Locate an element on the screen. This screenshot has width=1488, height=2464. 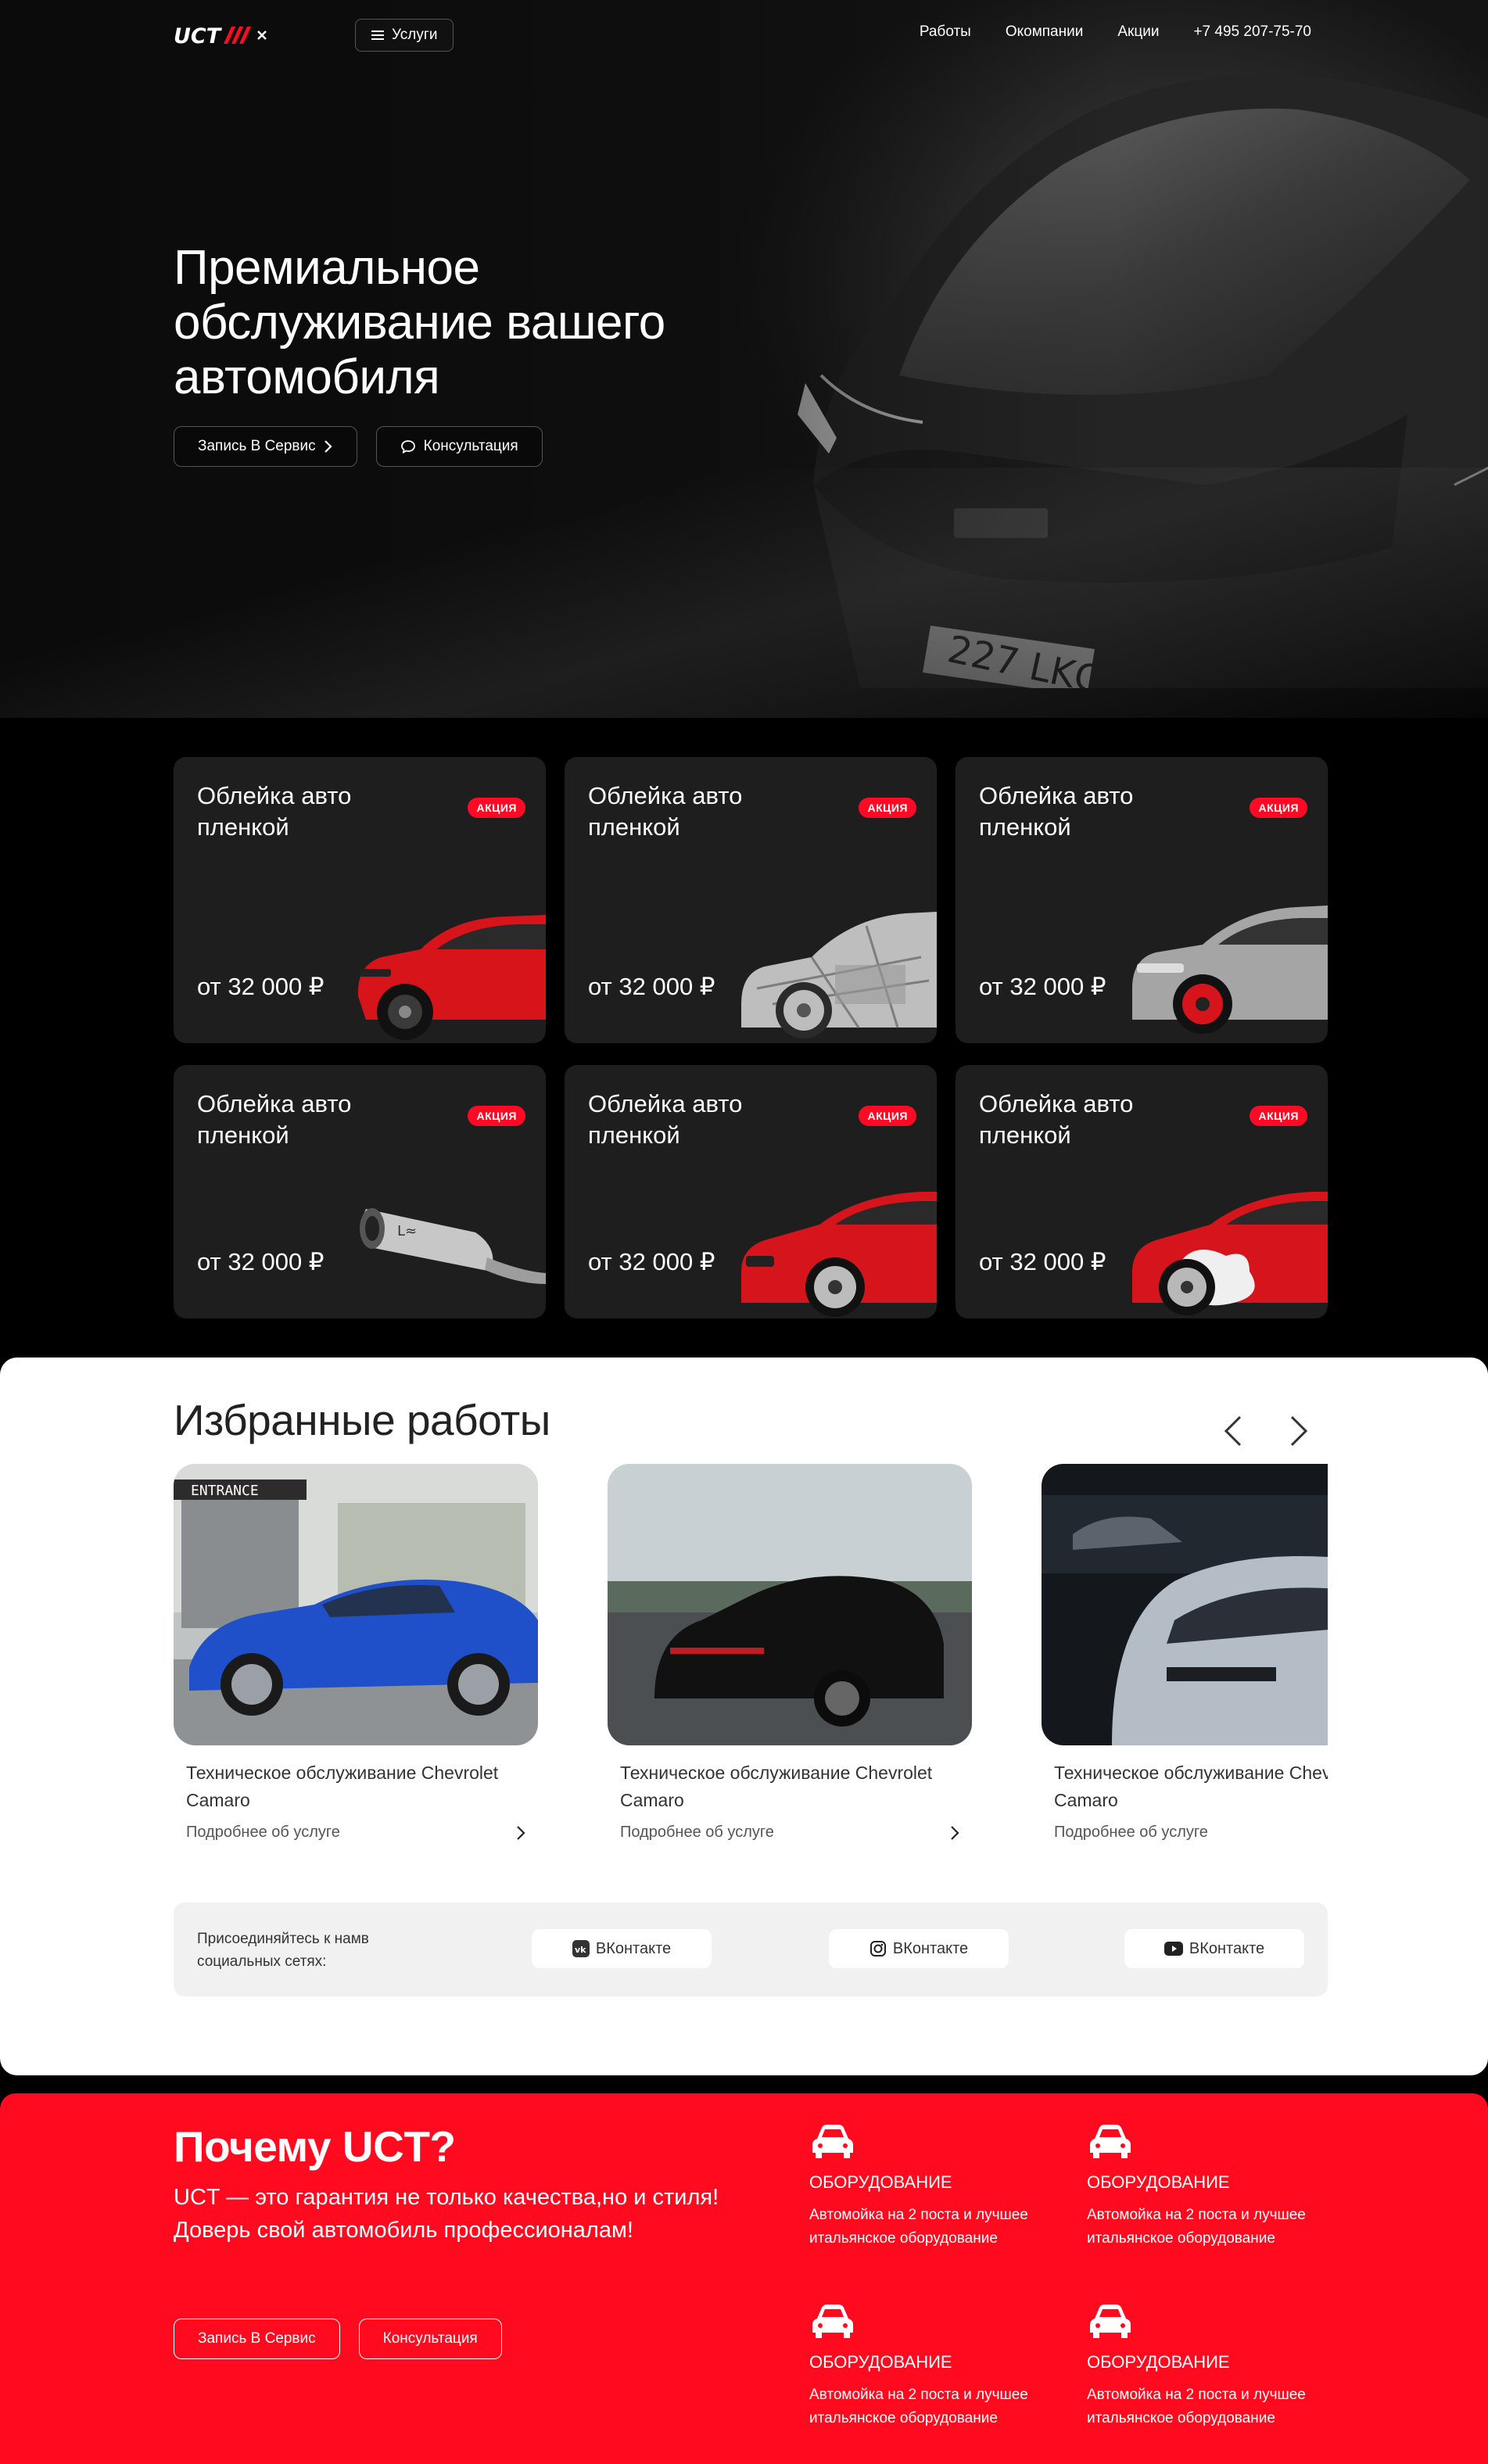
social-button-youtube: ВКонтакте is located at coordinates (1214, 1948).